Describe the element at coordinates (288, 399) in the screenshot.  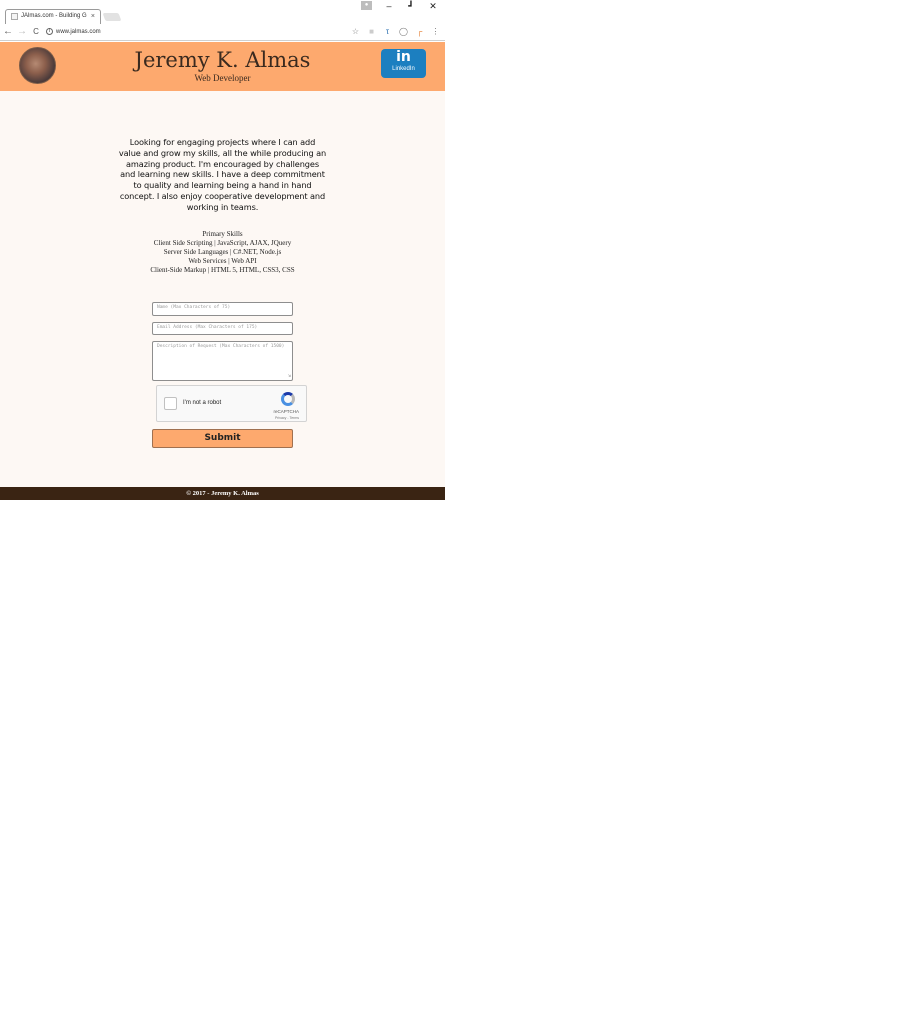
I see `recaptcha-icon` at that location.